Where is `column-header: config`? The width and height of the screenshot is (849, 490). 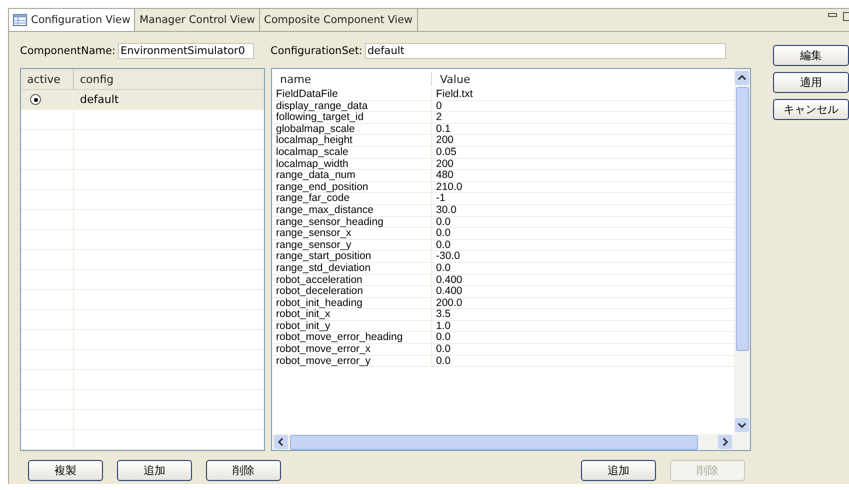 column-header: config is located at coordinates (97, 80).